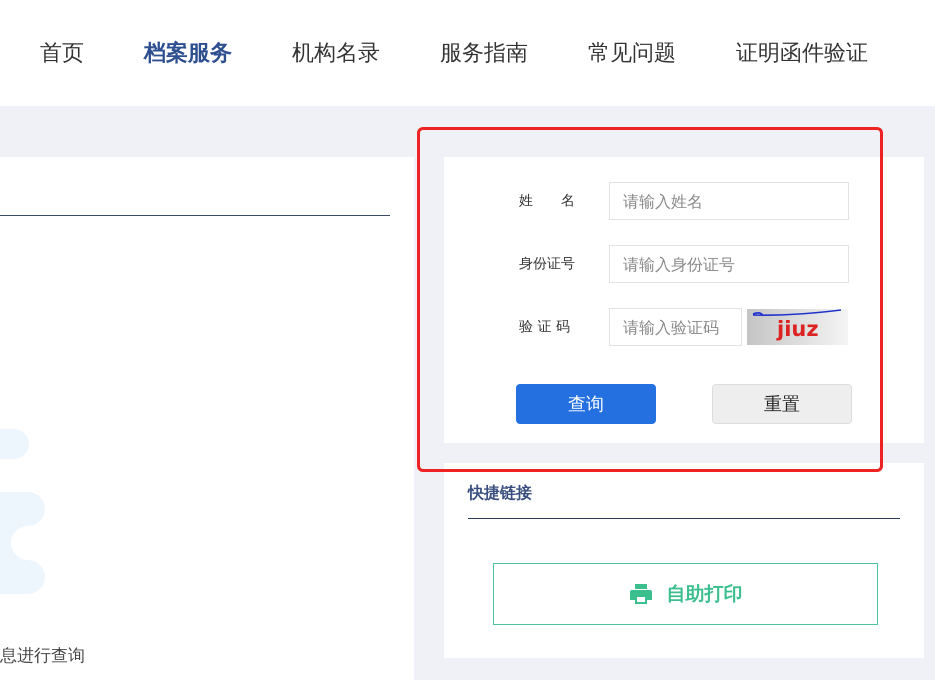 This screenshot has height=680, width=935. Describe the element at coordinates (545, 327) in the screenshot. I see `field-label: 验 证 码` at that location.